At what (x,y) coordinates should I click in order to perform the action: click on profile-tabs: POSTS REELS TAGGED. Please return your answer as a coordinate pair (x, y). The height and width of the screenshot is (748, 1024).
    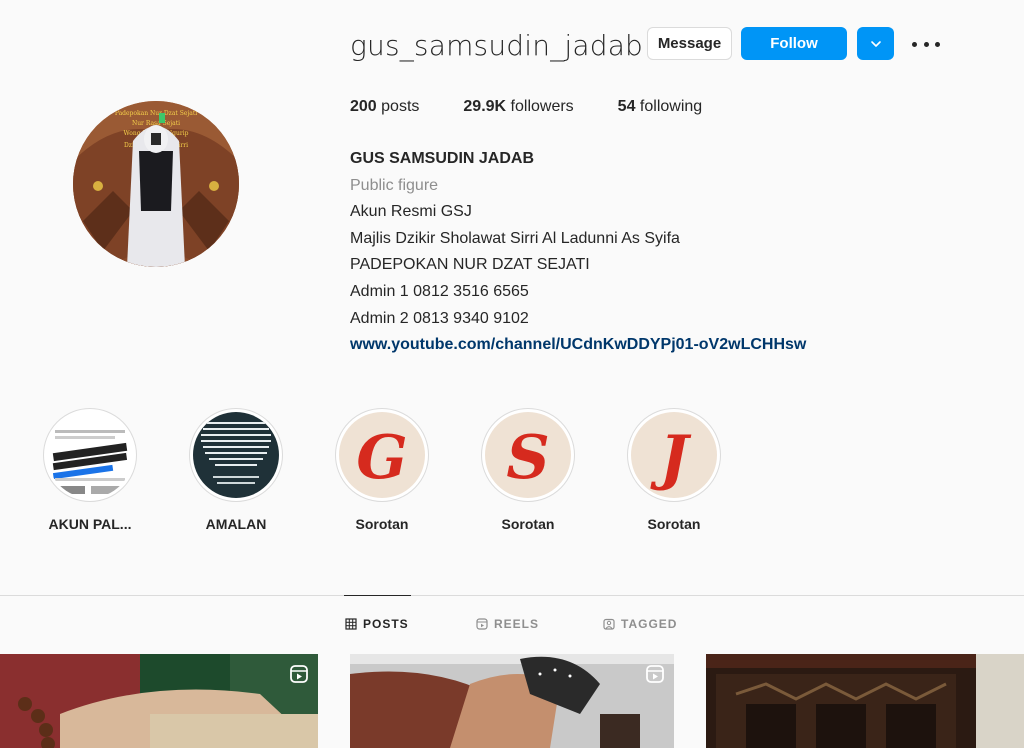
    Looking at the image, I should click on (512, 627).